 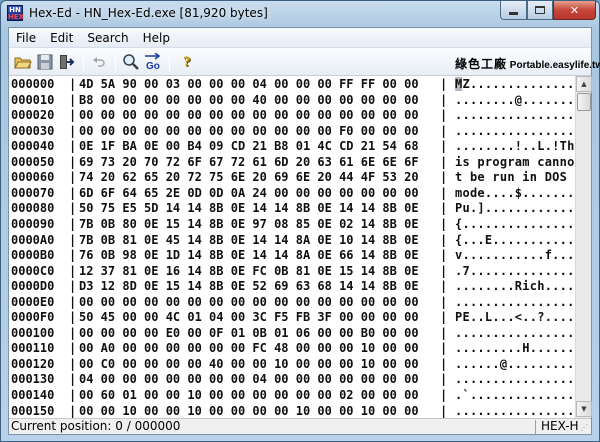 I want to click on hex-ed-app-icon: HN HEX, so click(x=15, y=13).